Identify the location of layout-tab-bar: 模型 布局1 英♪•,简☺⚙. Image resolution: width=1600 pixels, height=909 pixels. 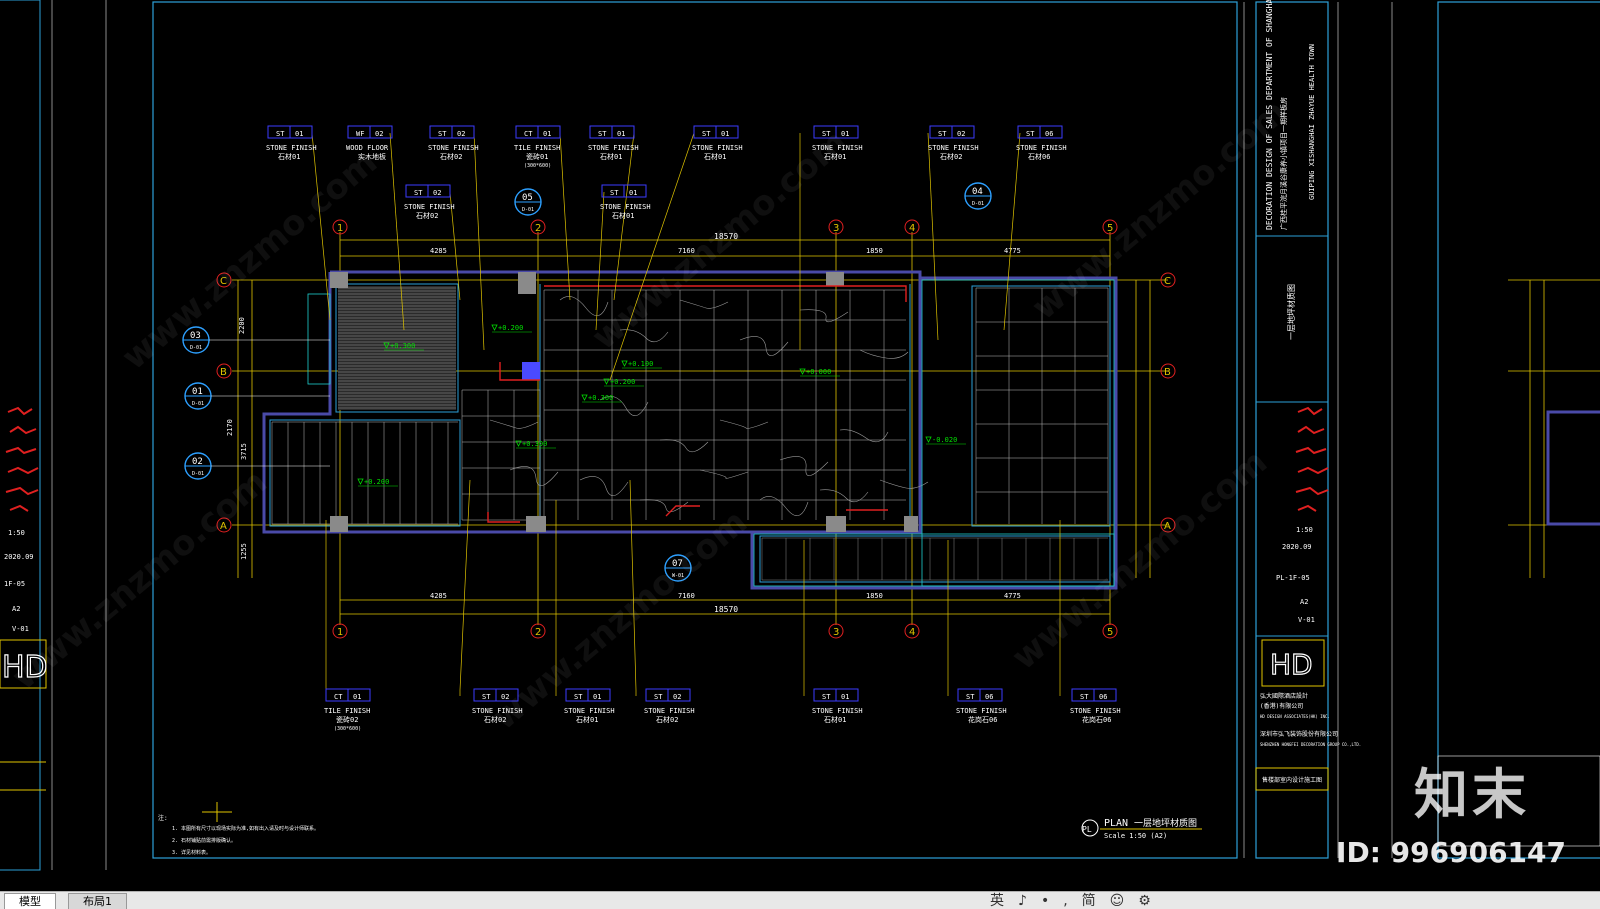
(800, 900).